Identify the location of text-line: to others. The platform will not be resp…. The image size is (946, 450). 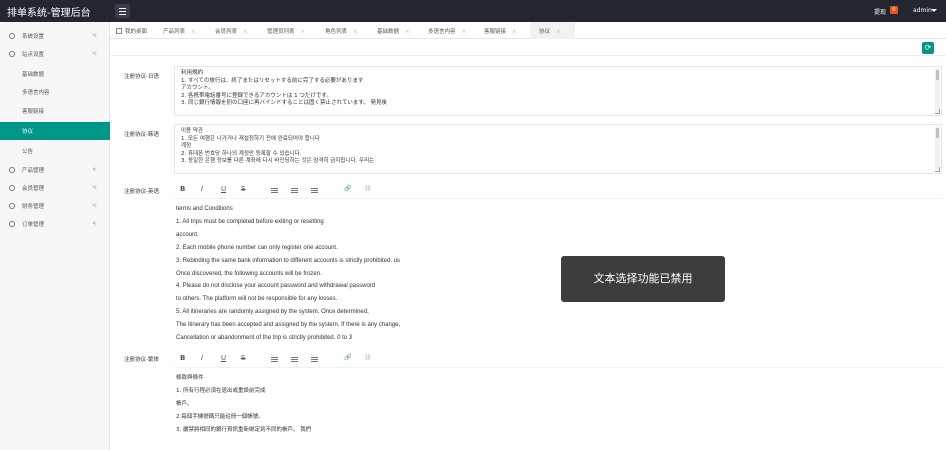
(257, 299).